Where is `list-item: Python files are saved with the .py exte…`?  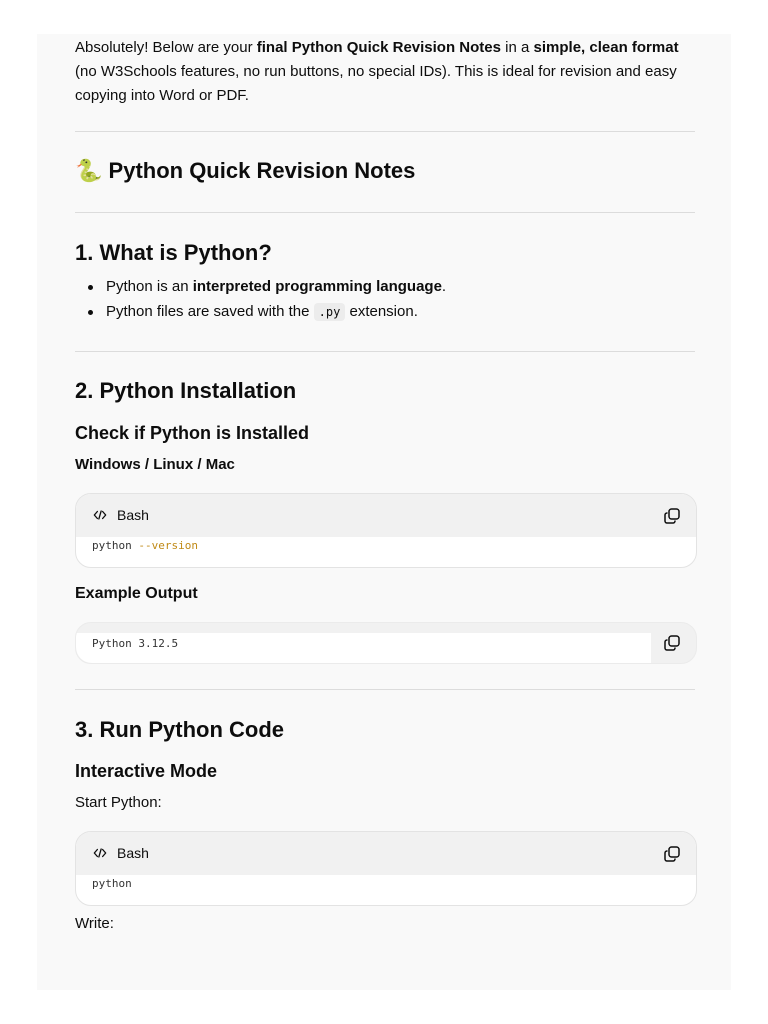 list-item: Python files are saved with the .py exte… is located at coordinates (407, 312).